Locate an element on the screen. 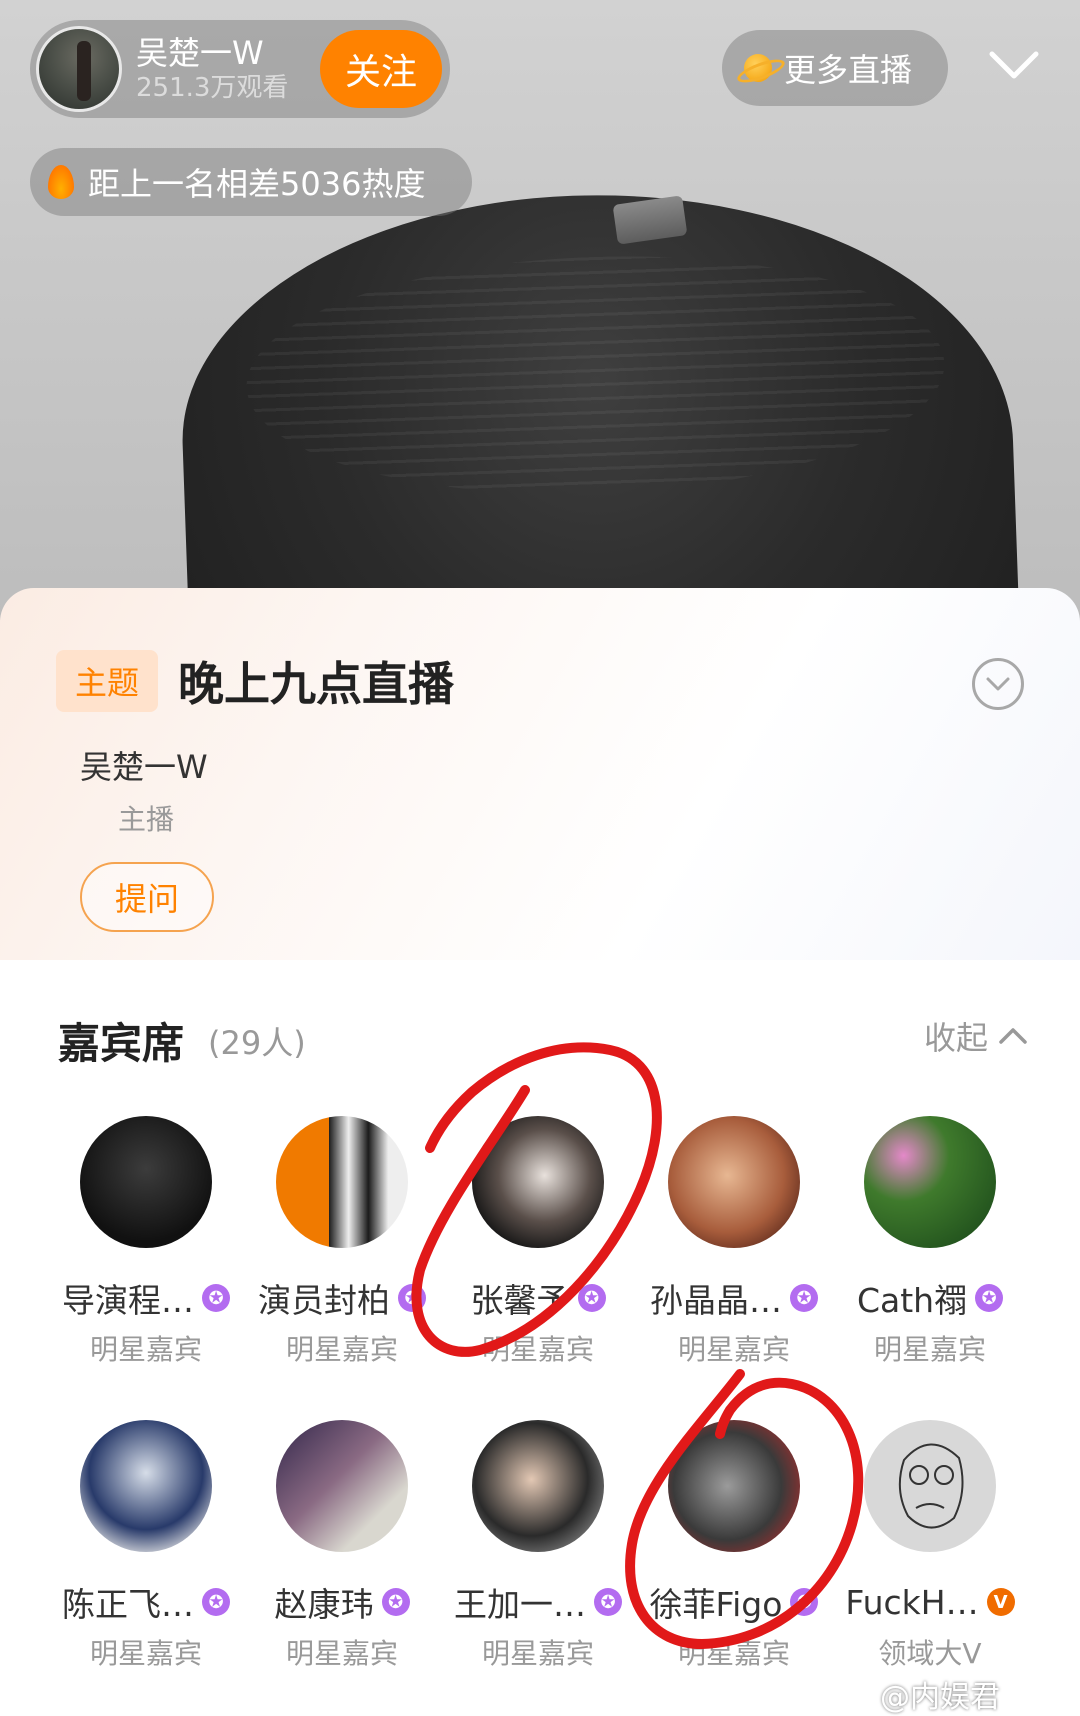 Image resolution: width=1080 pixels, height=1716 pixels. guest-card: 陈正飞… ✪ 明星嘉宾 is located at coordinates (146, 1546).